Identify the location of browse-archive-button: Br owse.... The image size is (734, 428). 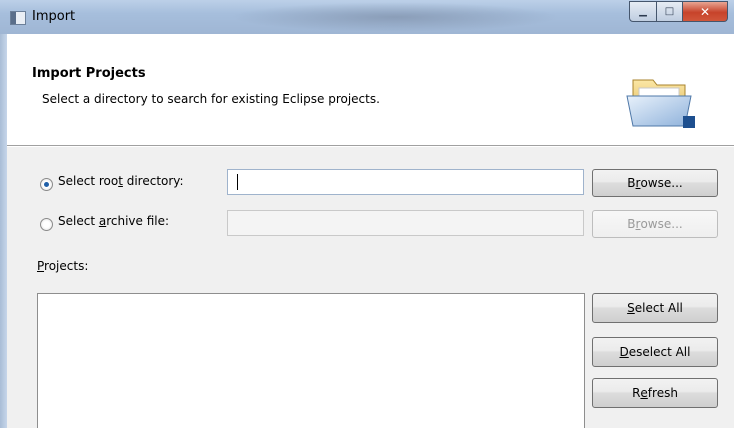
(655, 224).